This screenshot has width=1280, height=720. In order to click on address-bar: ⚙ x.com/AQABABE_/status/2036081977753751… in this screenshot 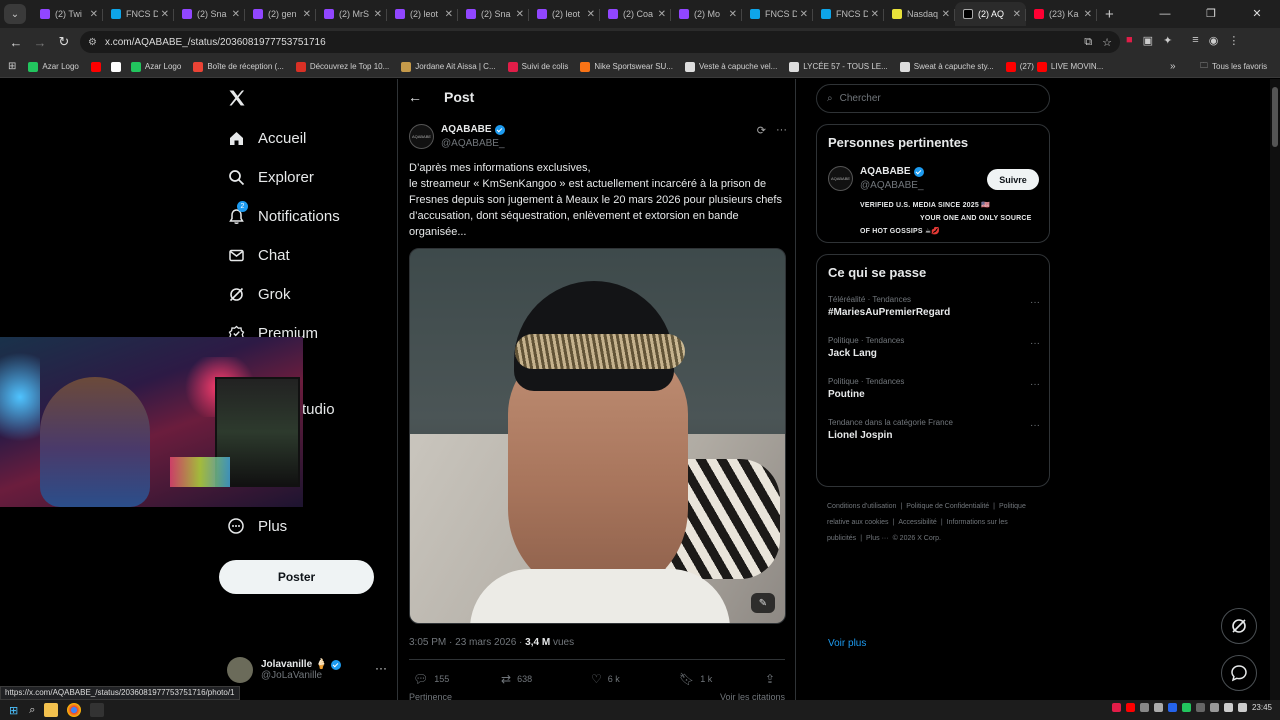, I will do `click(600, 42)`.